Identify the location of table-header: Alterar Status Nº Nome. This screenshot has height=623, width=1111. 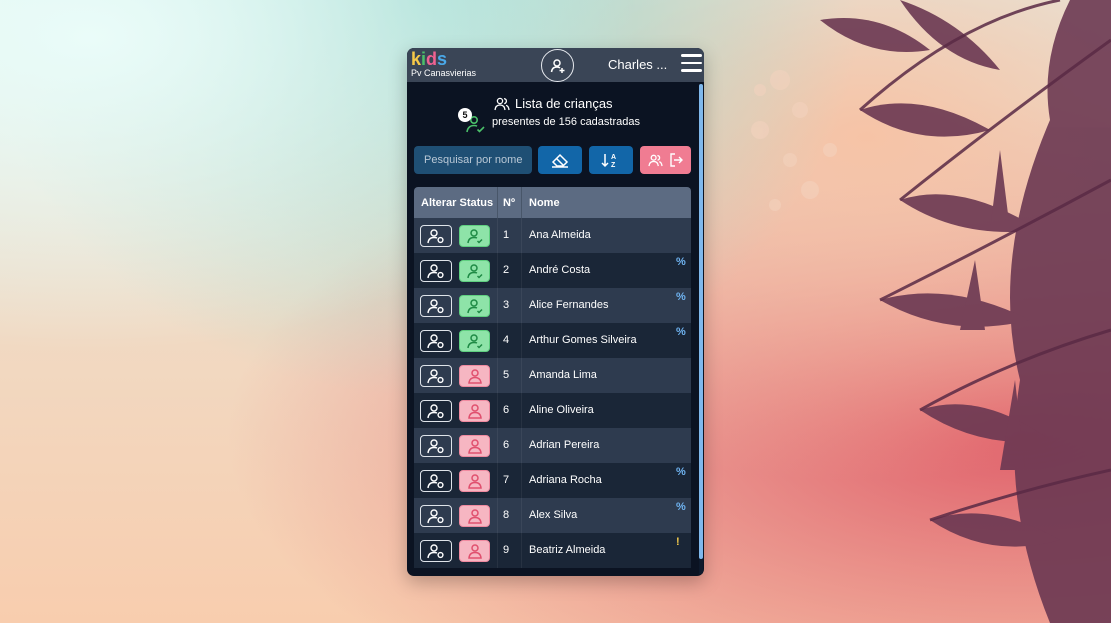
(552, 202).